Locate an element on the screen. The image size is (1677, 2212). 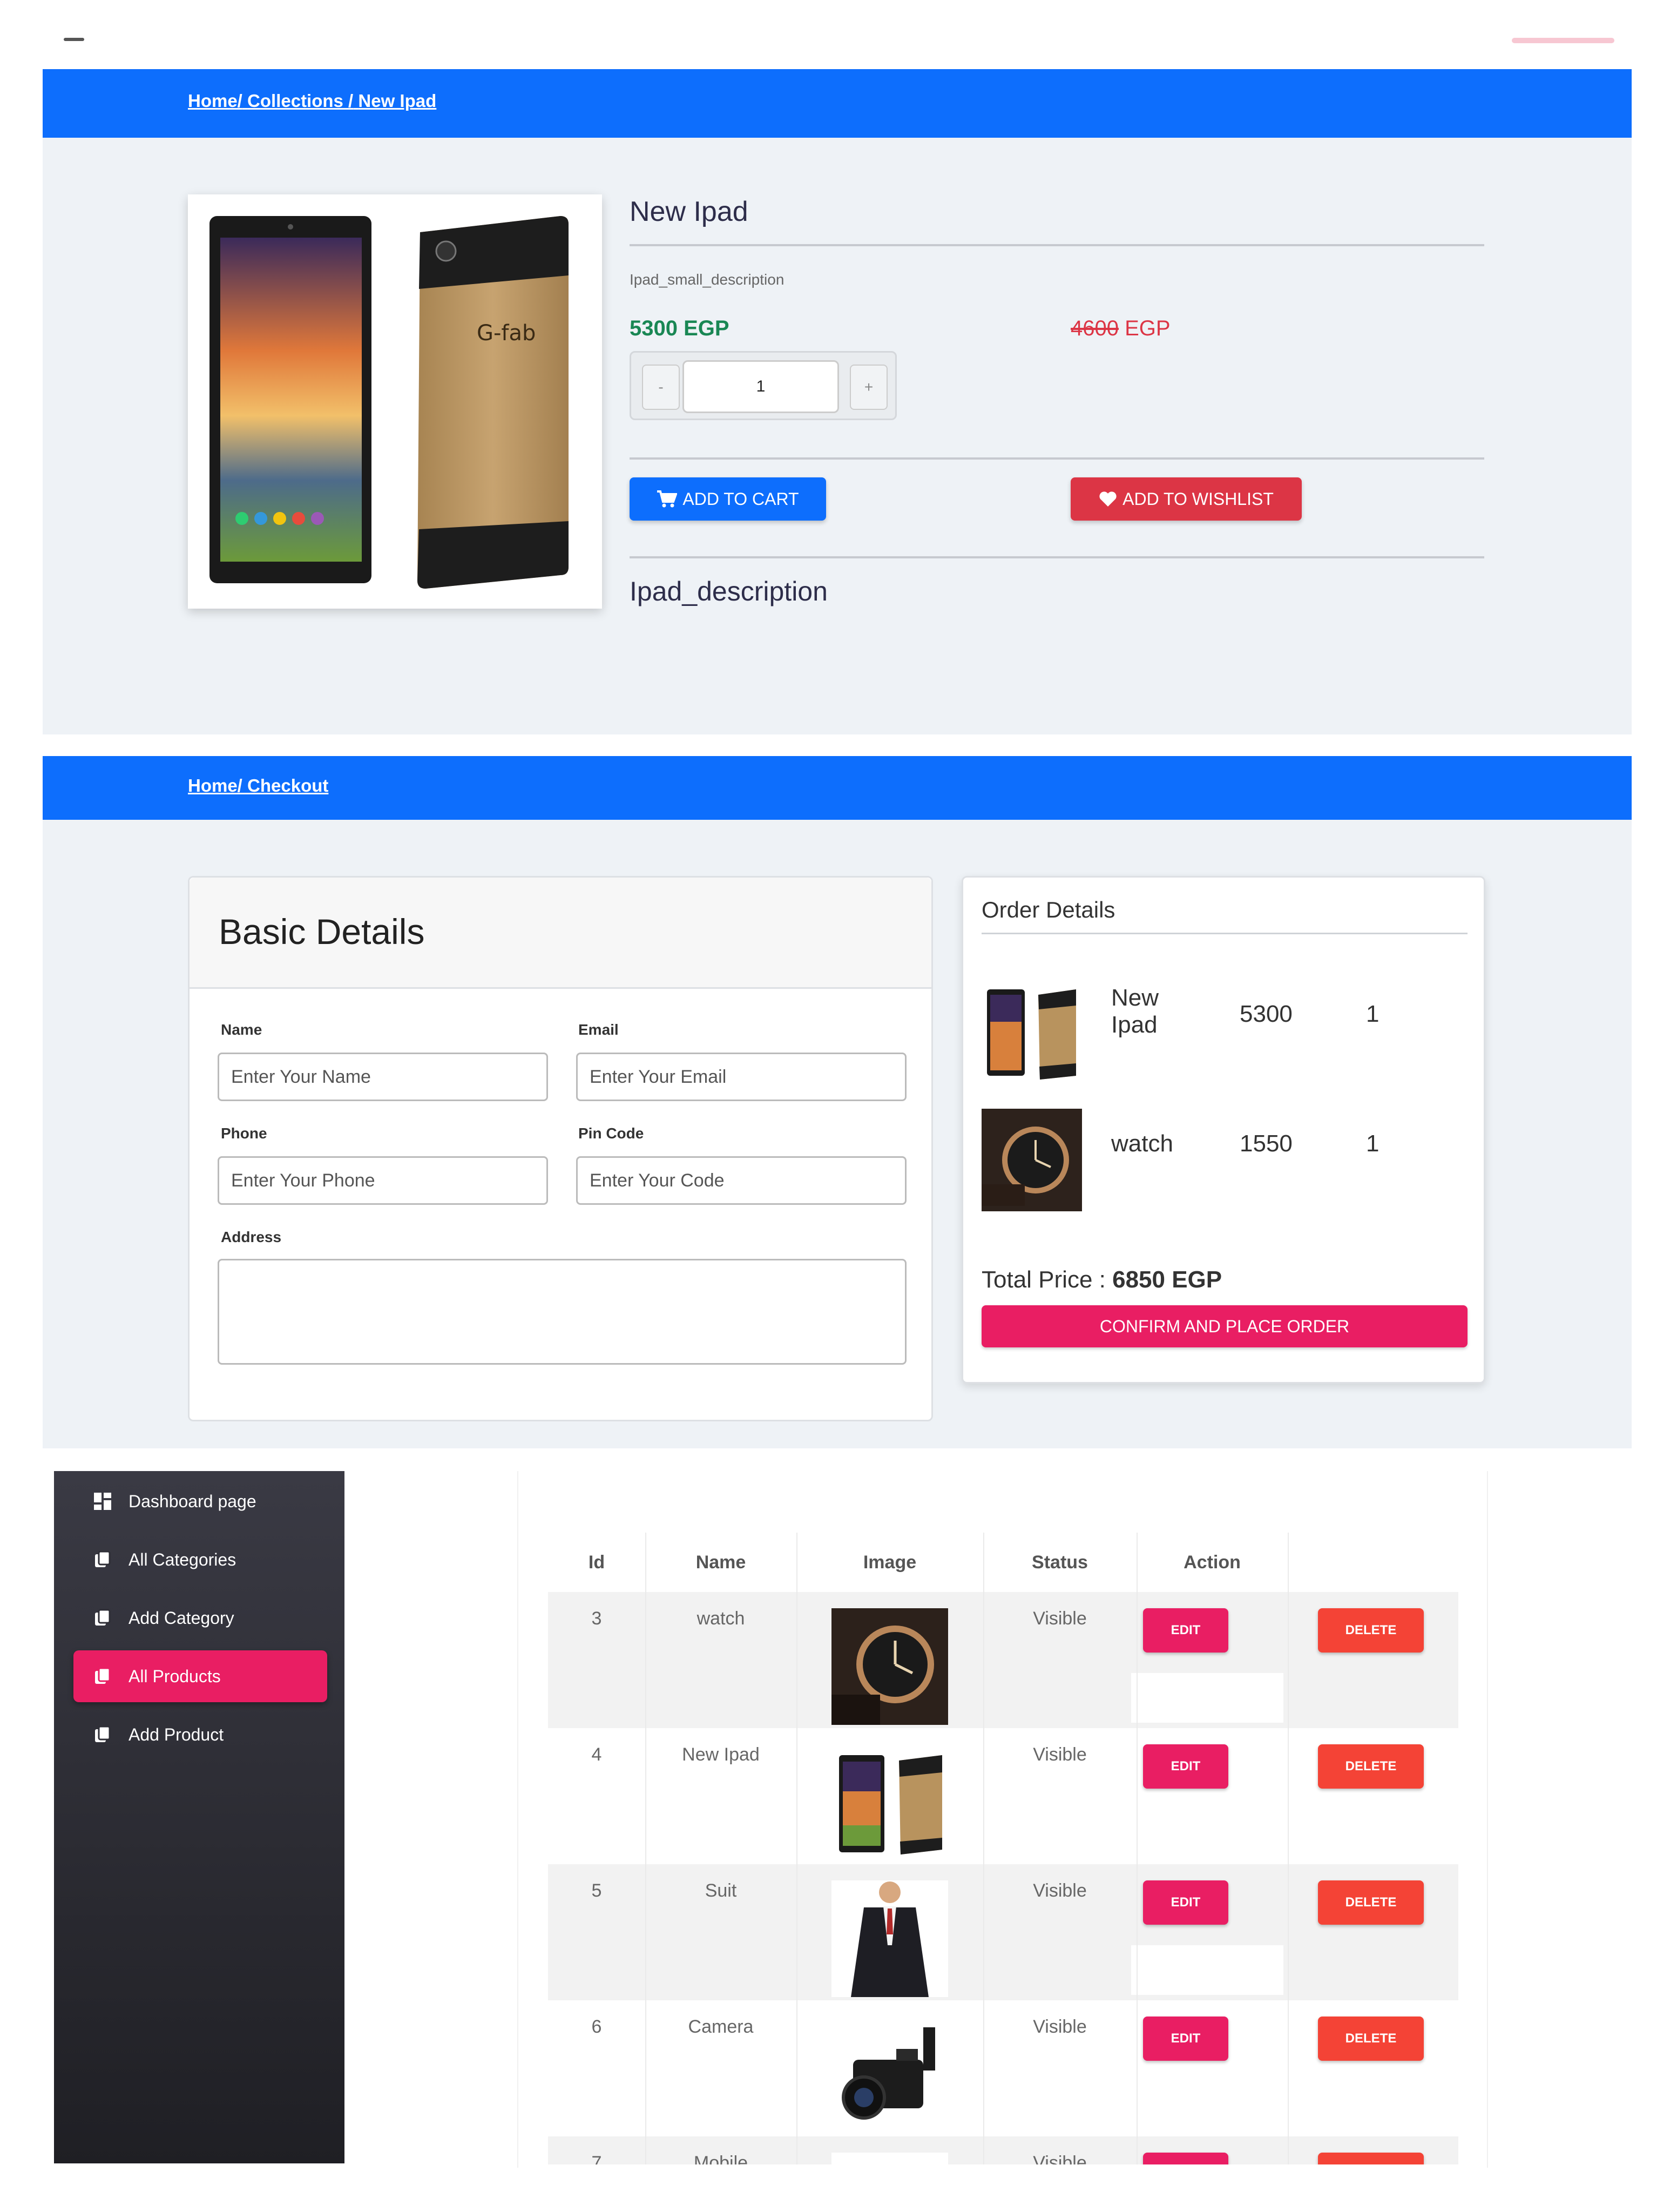
email-input: Enter Your Email is located at coordinates (741, 1077).